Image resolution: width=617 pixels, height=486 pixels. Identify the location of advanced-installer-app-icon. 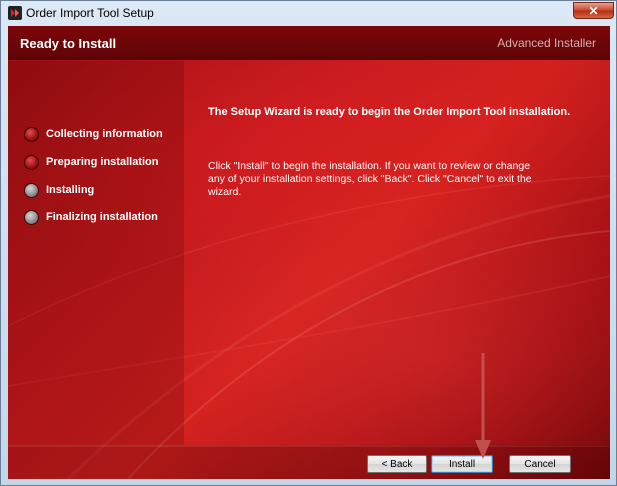
(15, 13).